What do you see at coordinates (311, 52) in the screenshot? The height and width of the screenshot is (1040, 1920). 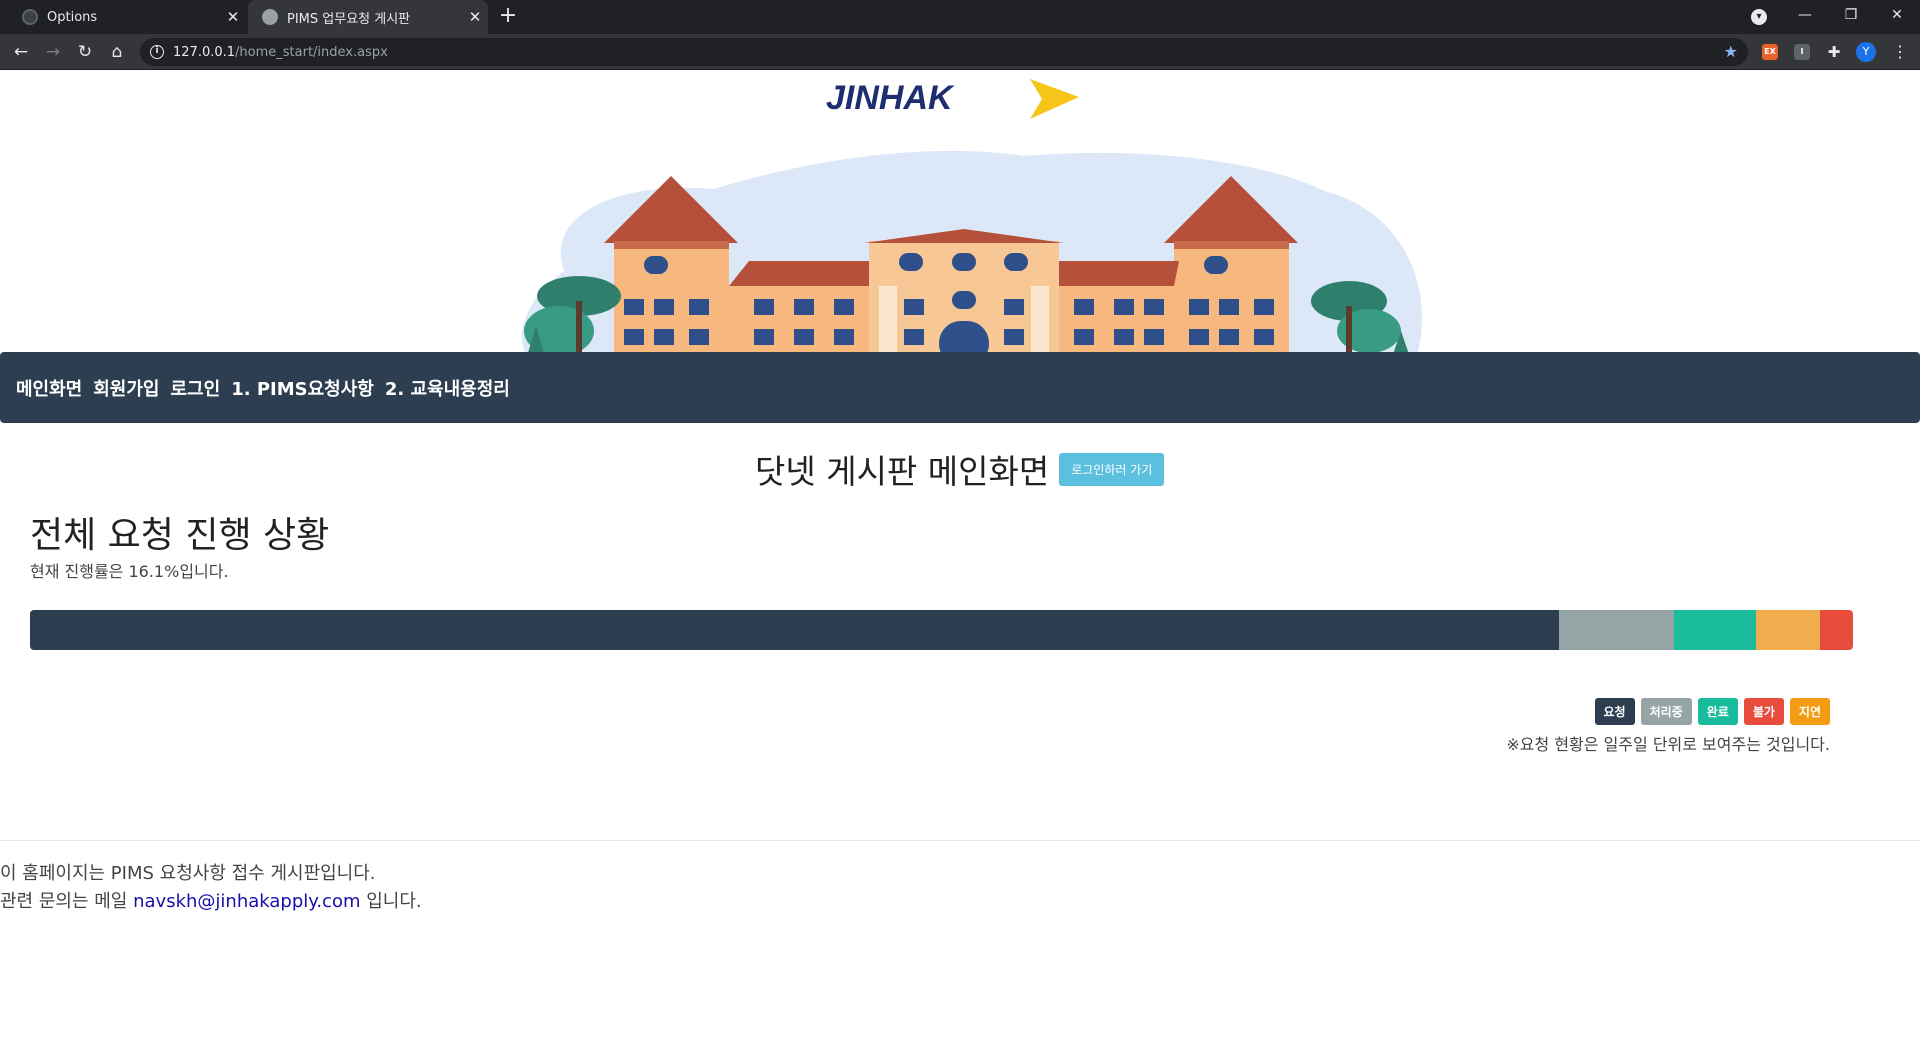 I see `url-path: /home_start/index.aspx` at bounding box center [311, 52].